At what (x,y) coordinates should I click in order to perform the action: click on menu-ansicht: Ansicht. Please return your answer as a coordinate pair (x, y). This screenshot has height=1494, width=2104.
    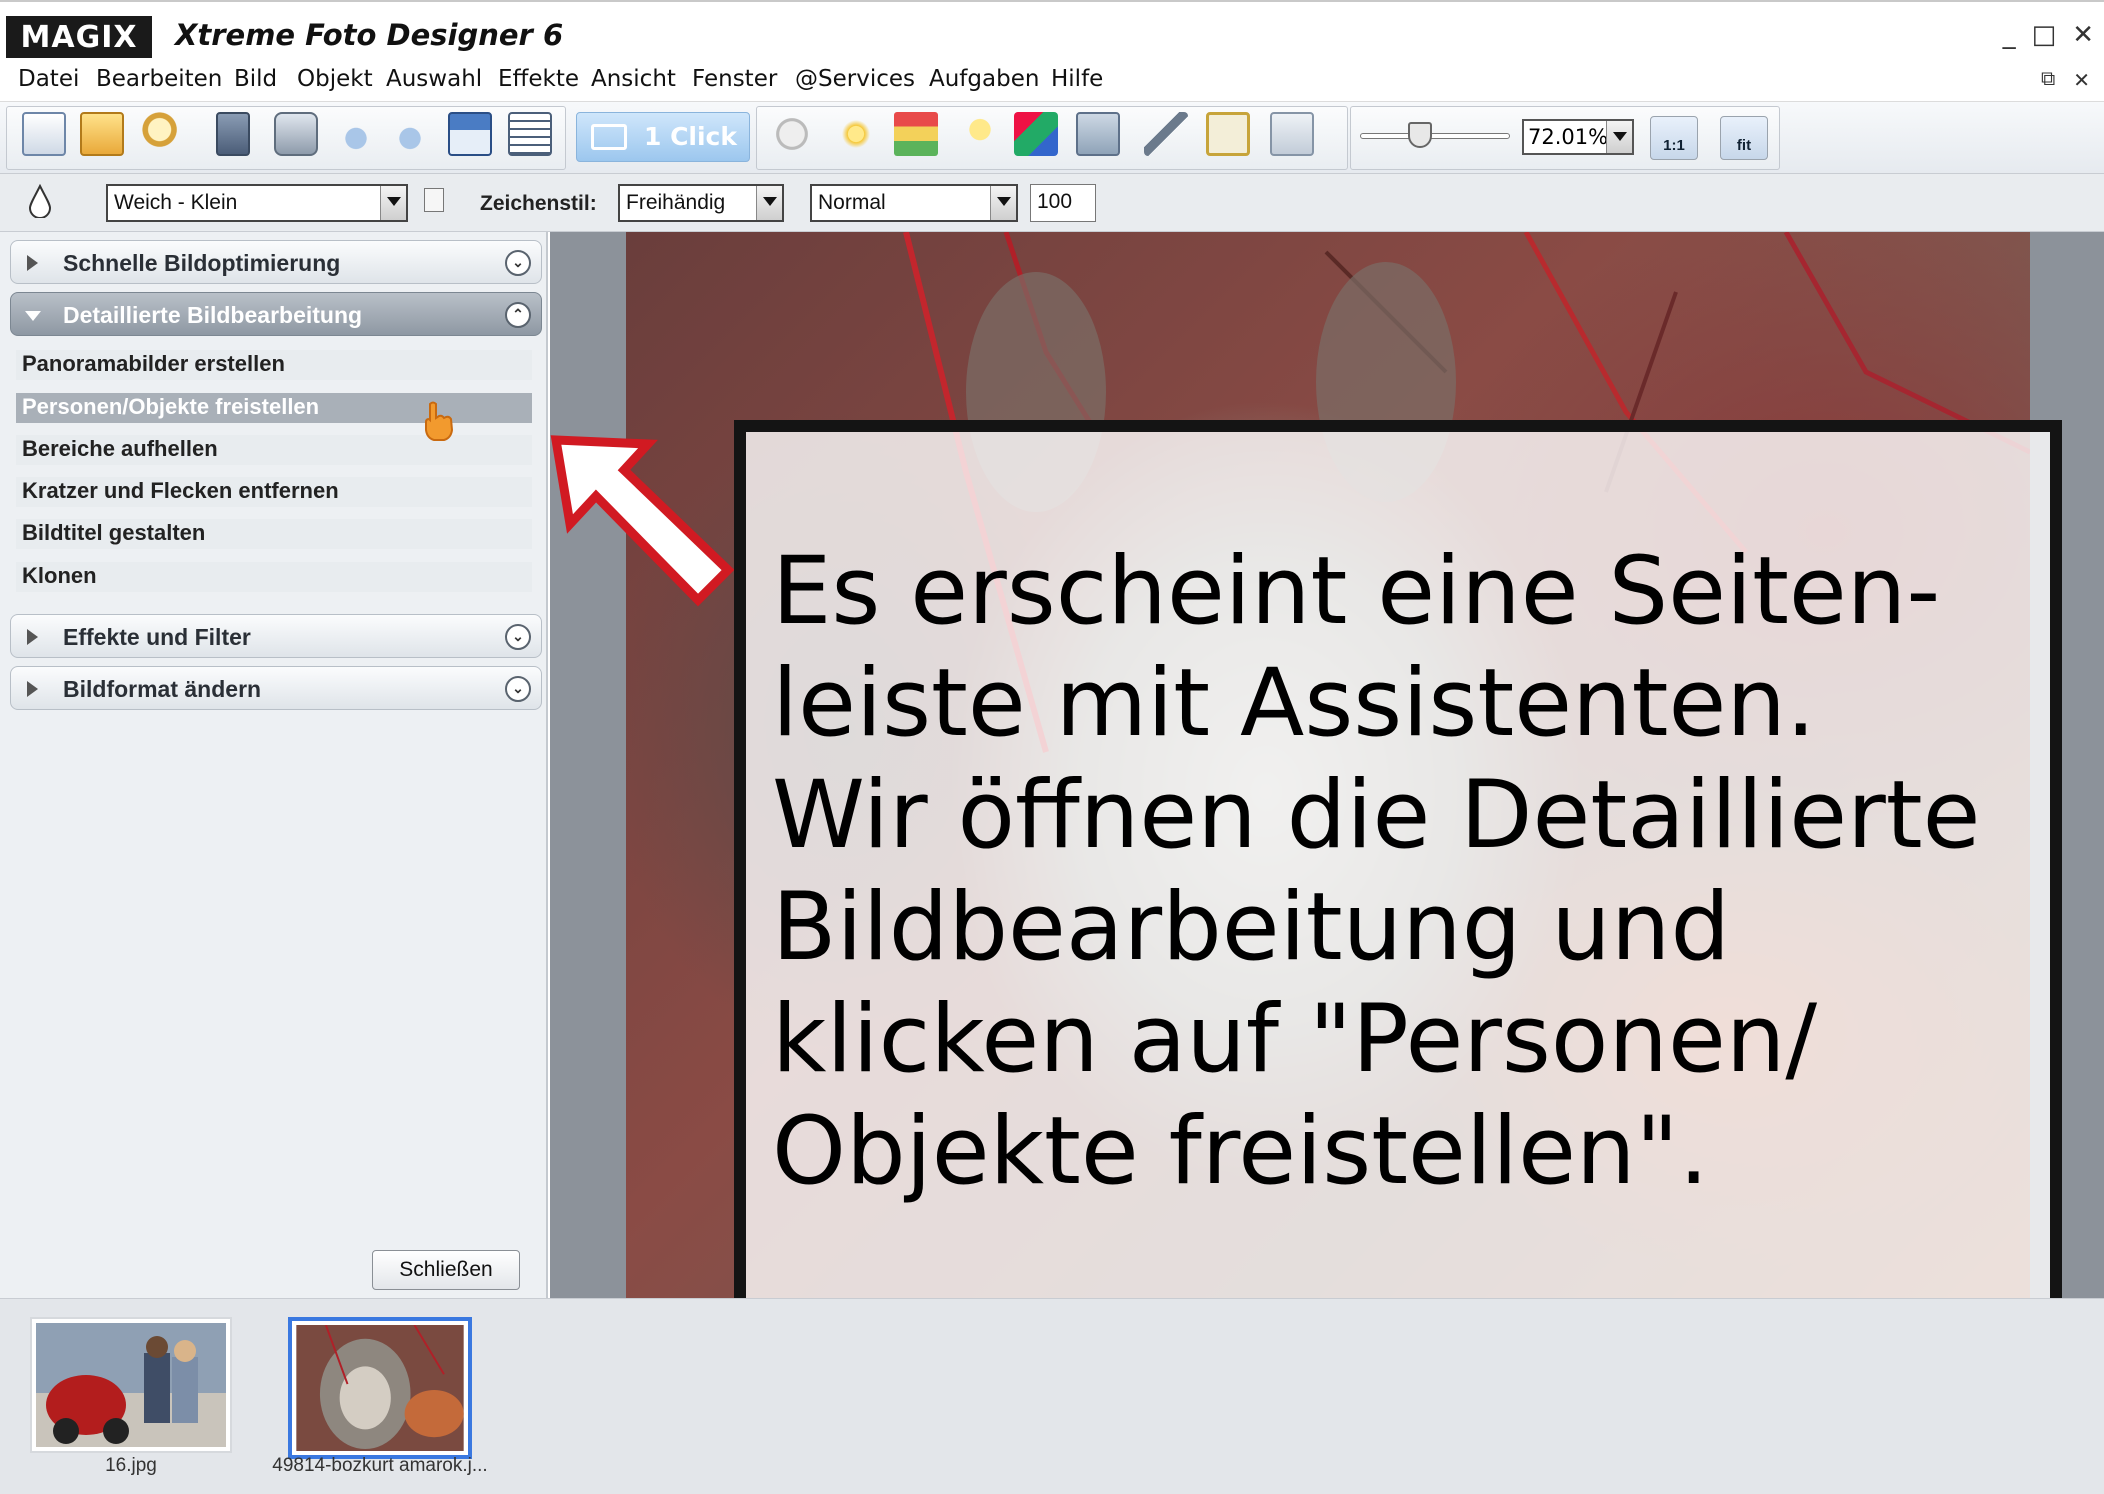
    Looking at the image, I should click on (633, 79).